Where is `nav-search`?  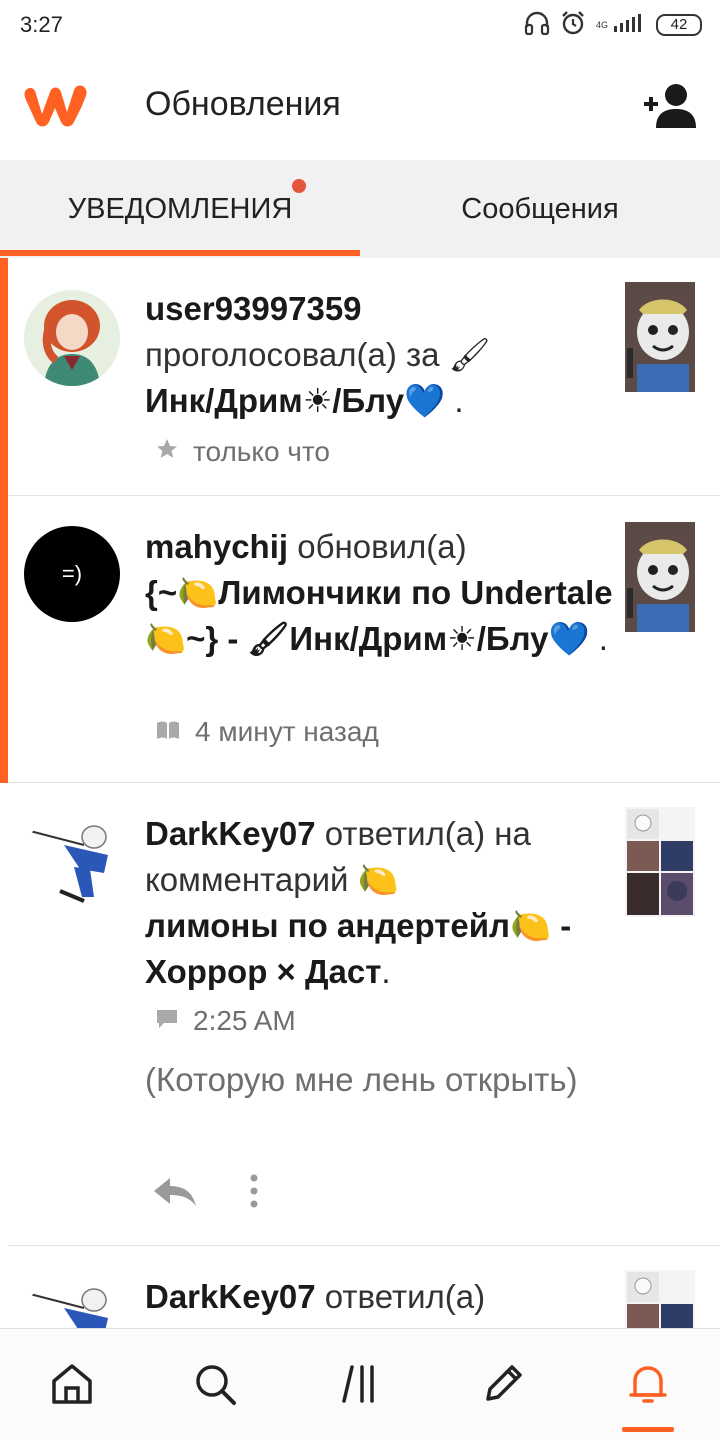 nav-search is located at coordinates (215, 1384).